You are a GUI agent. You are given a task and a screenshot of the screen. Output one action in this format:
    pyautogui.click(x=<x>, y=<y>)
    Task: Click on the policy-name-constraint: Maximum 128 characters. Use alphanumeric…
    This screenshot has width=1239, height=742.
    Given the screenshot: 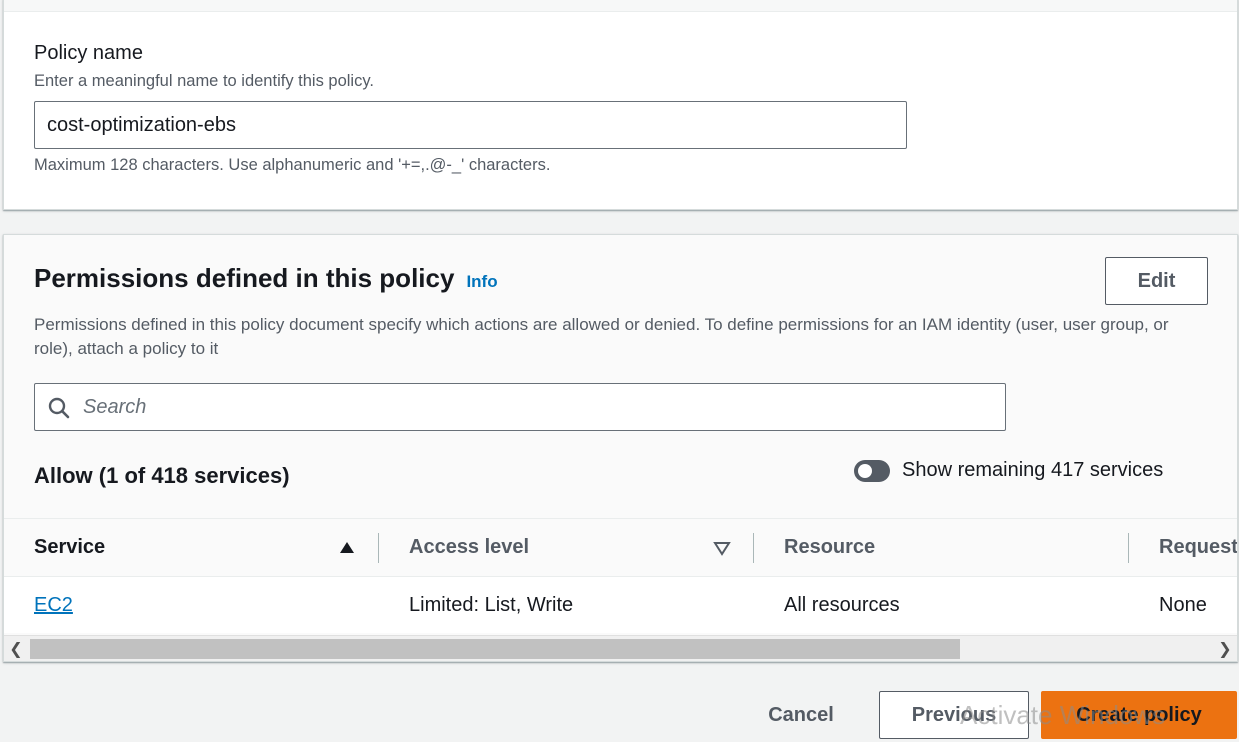 What is the action you would take?
    pyautogui.click(x=292, y=165)
    